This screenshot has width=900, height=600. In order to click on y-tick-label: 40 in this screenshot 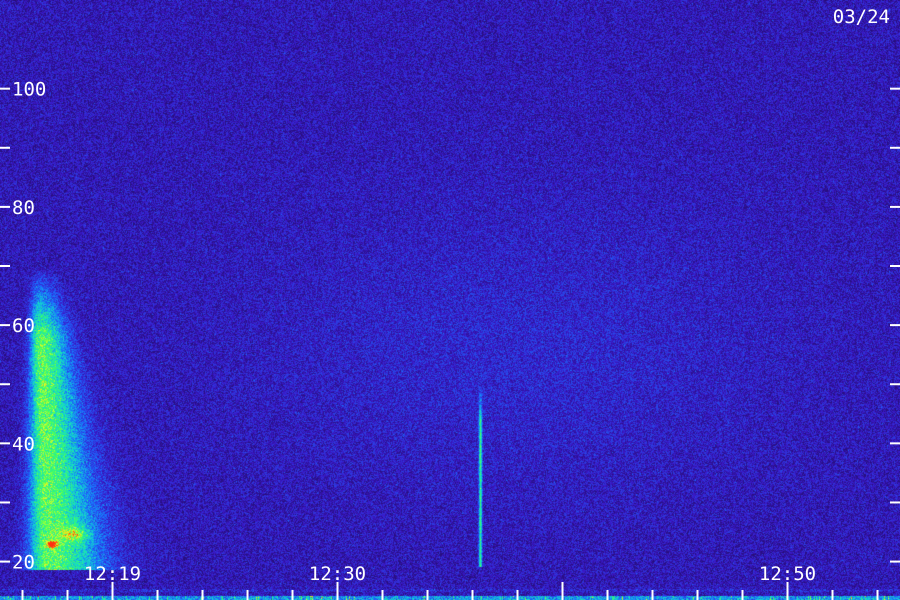, I will do `click(23, 444)`.